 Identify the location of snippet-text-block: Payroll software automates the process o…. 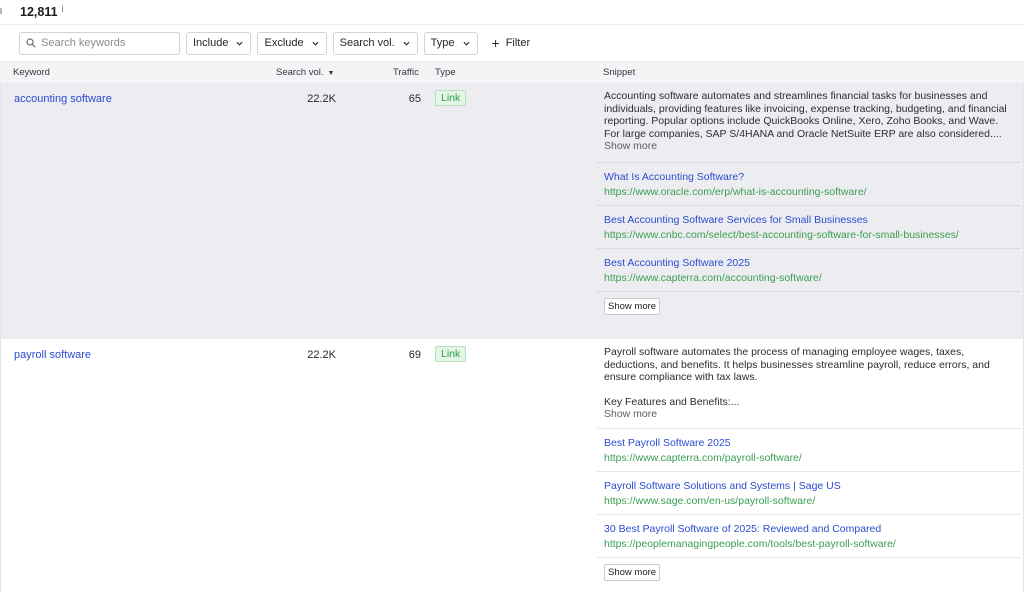
(805, 380).